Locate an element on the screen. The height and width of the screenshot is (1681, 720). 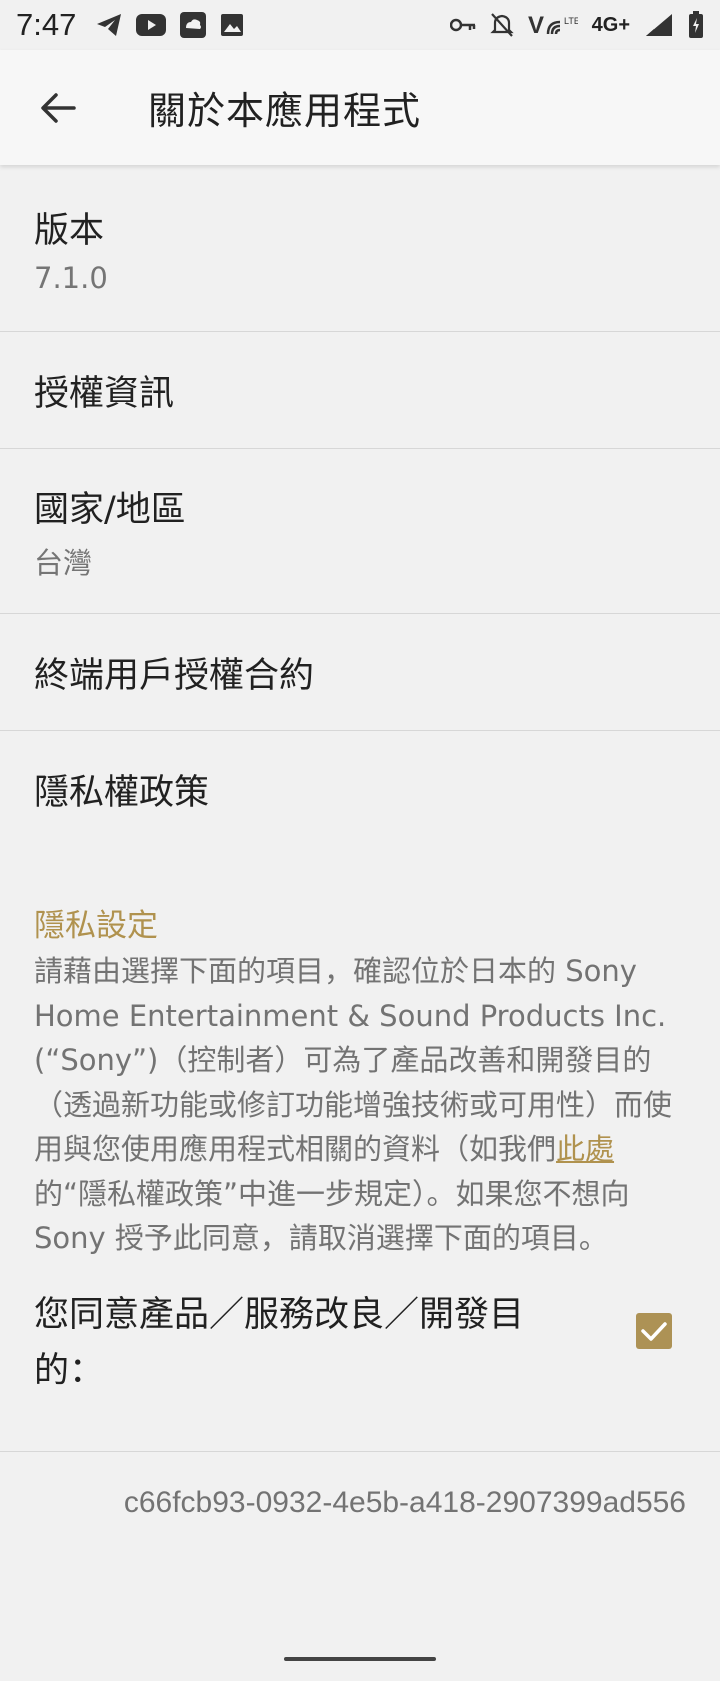
consent-row: 您同意產品／服務改良／開發目的： is located at coordinates (360, 1343).